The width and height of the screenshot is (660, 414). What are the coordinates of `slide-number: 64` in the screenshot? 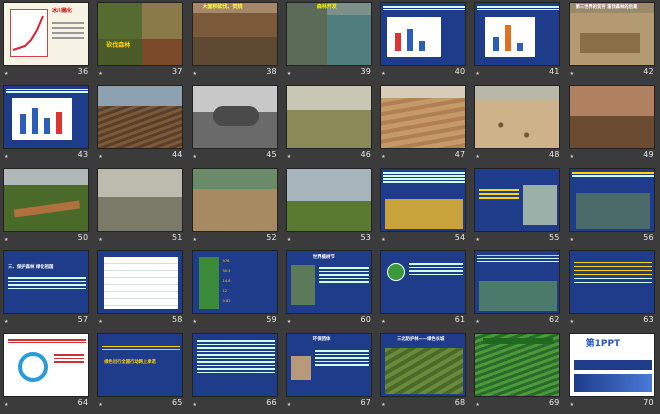 It's located at (83, 403).